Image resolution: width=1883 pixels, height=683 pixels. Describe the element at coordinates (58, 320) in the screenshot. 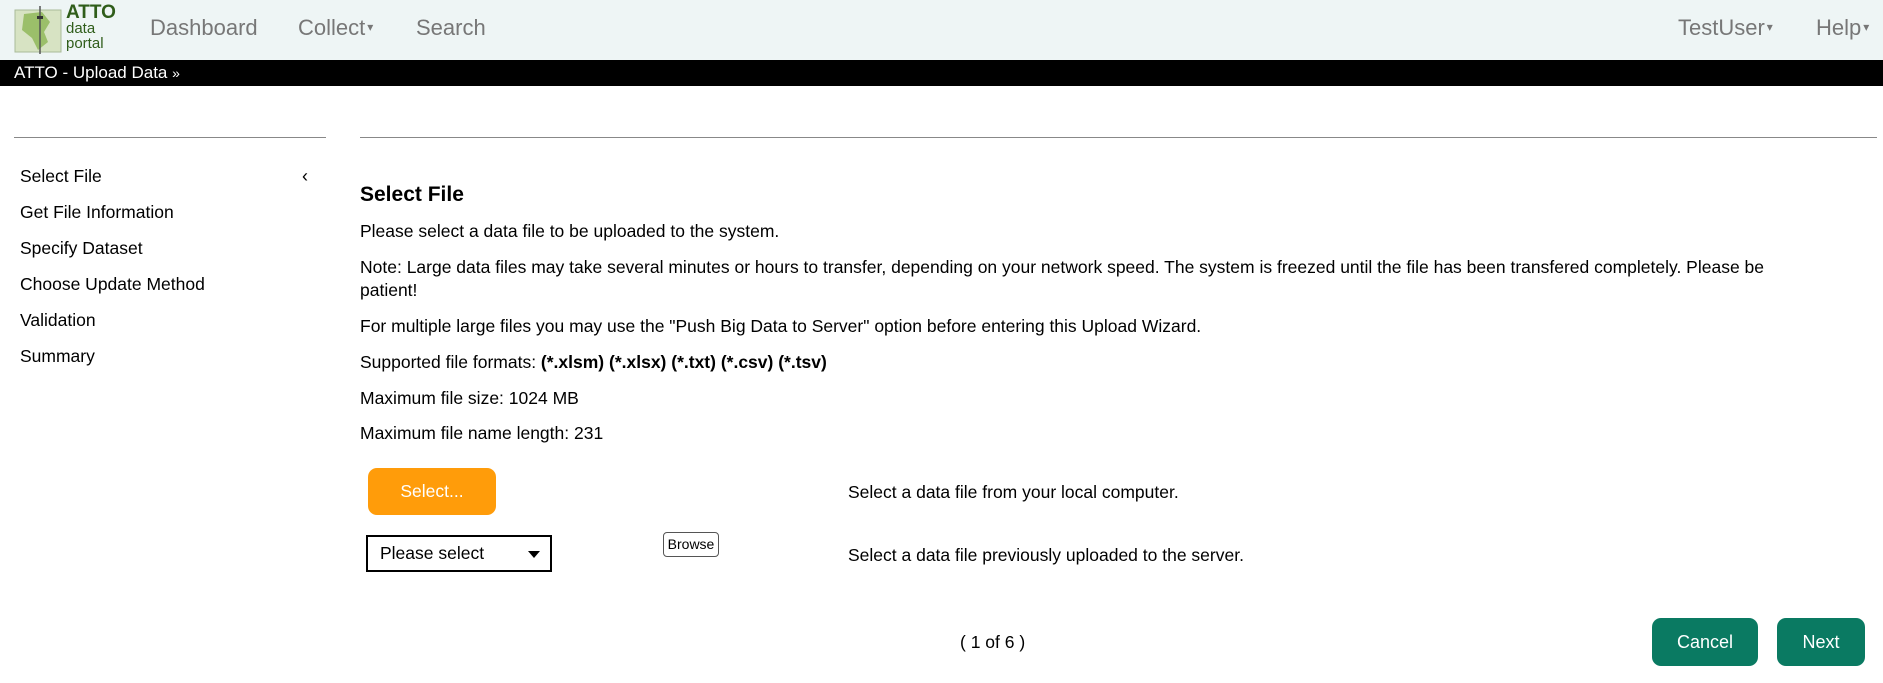

I see `step-label: Validation` at that location.